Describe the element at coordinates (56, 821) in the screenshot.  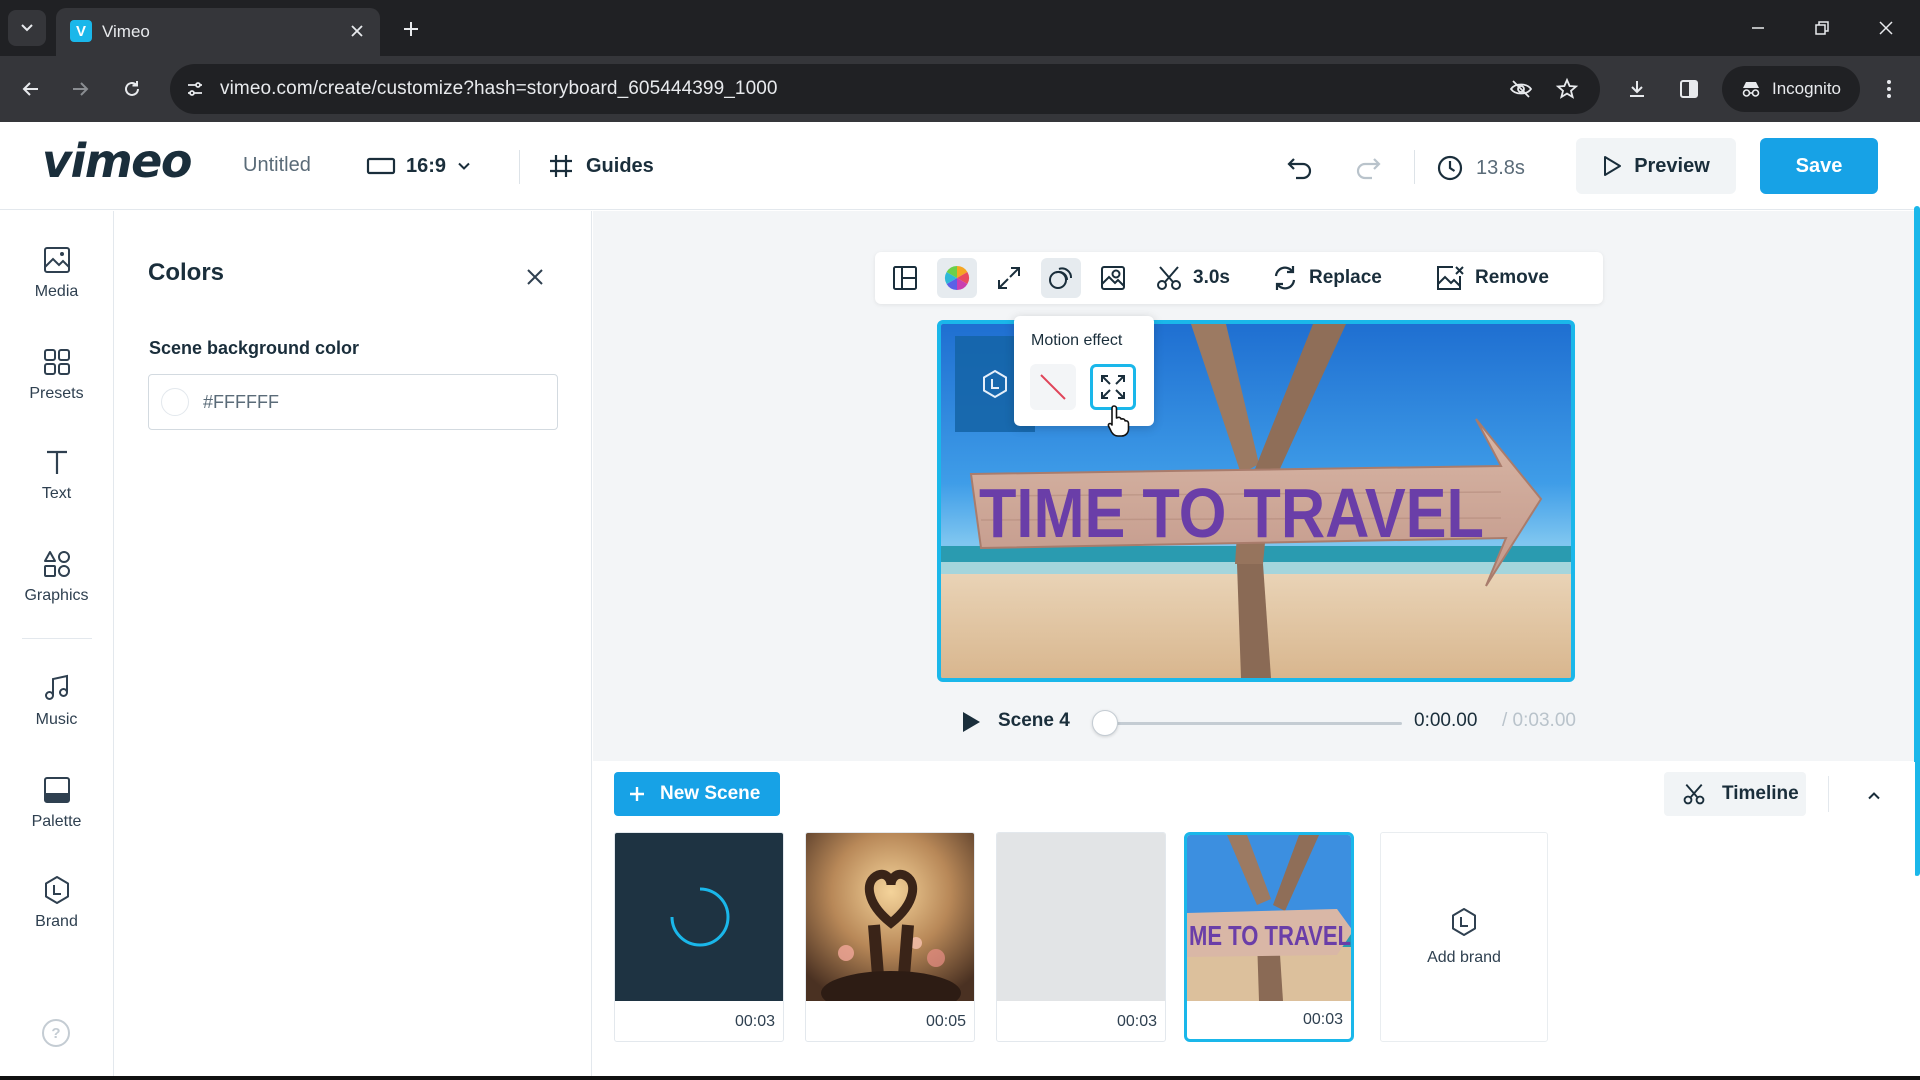
I see `sidebar-item-label: Palette` at that location.